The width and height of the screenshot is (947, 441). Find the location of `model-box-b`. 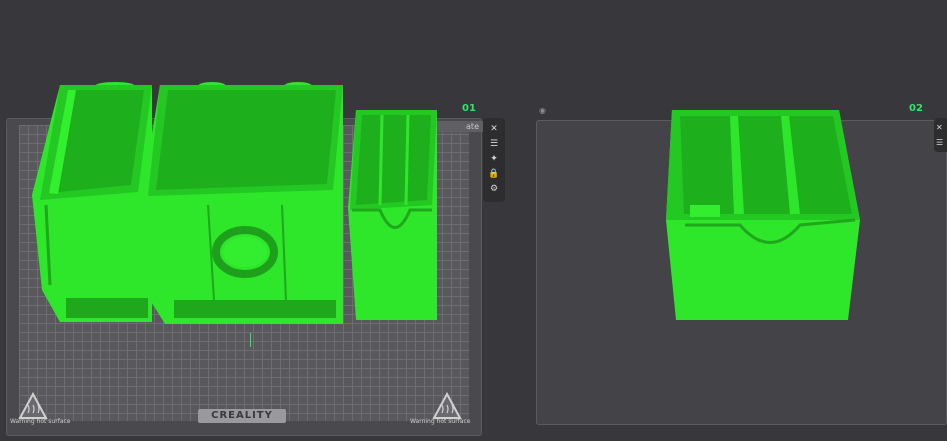

model-box-b is located at coordinates (242, 203).